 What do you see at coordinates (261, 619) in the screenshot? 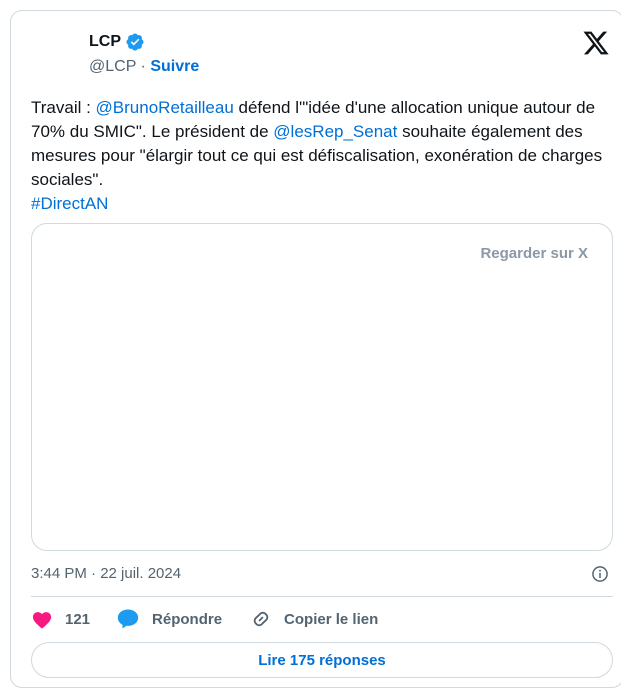
I see `link-icon` at bounding box center [261, 619].